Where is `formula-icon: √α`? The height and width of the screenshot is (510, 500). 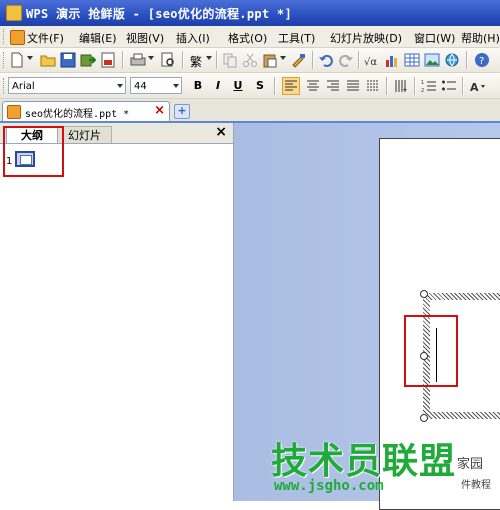
formula-icon: √α is located at coordinates (372, 60).